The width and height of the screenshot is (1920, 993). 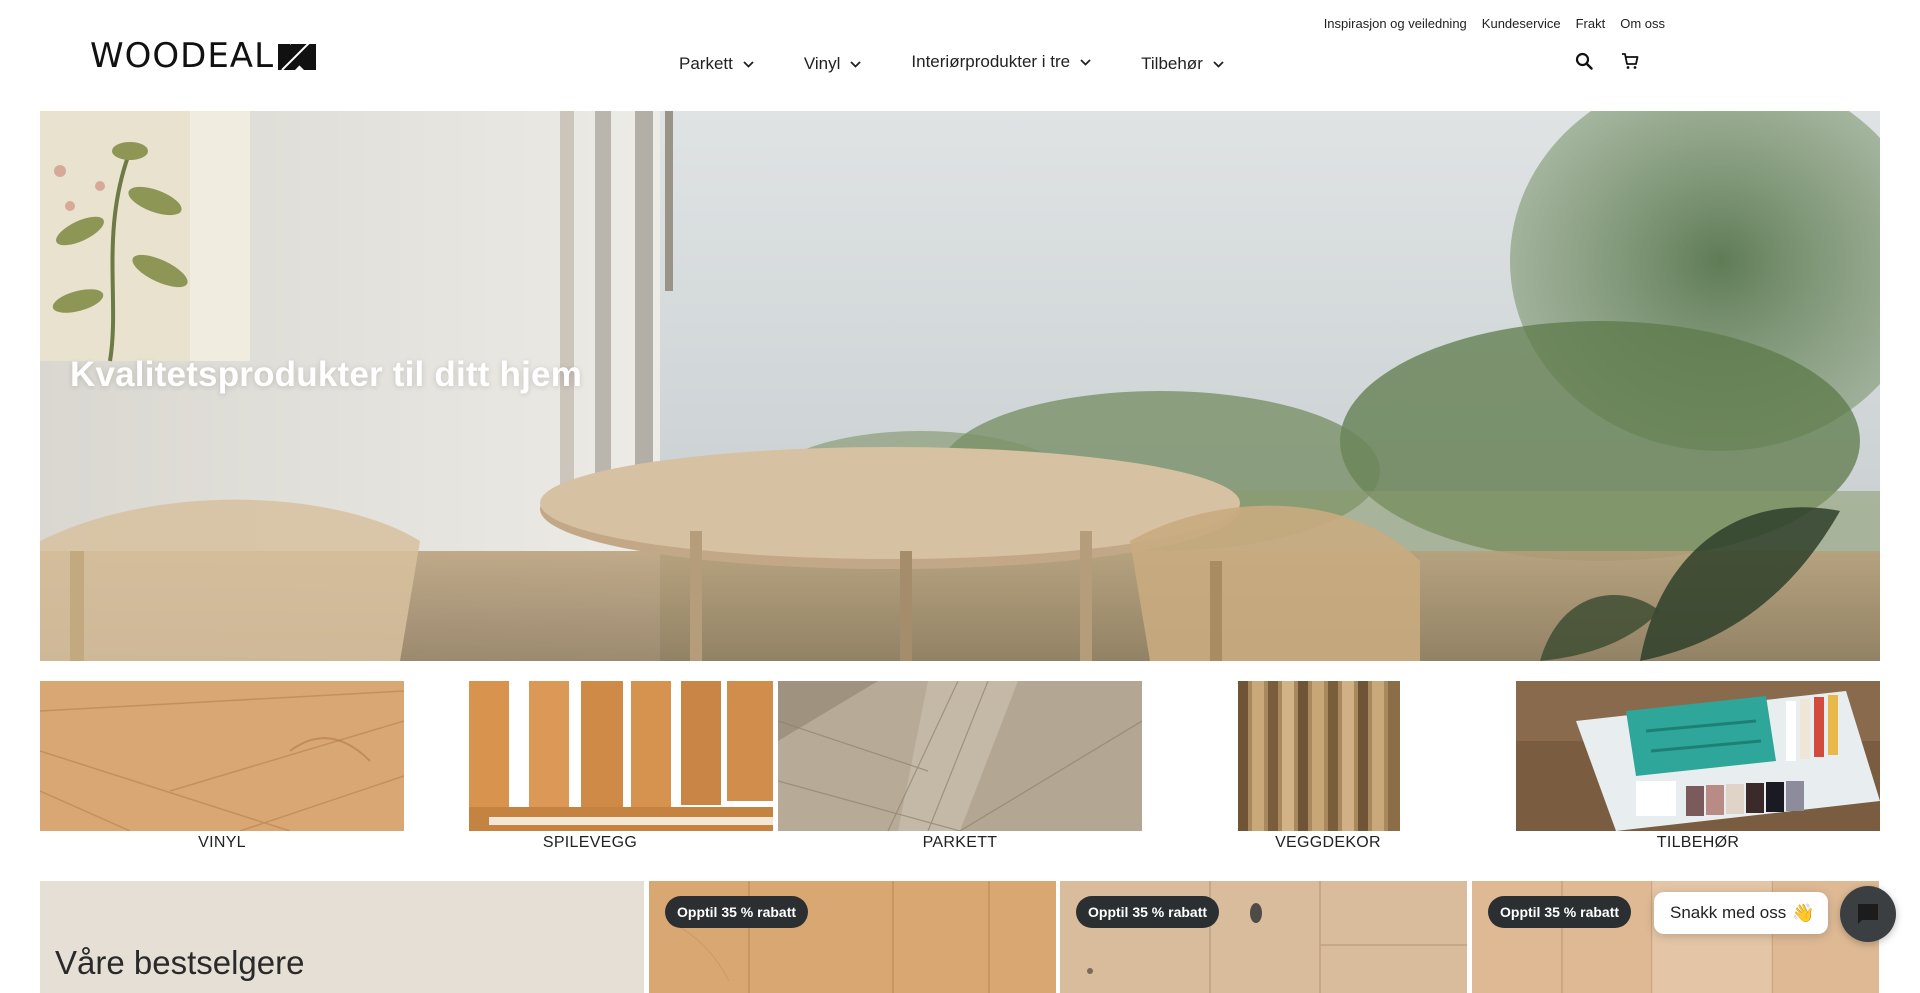 I want to click on category-label: VINYL, so click(x=222, y=842).